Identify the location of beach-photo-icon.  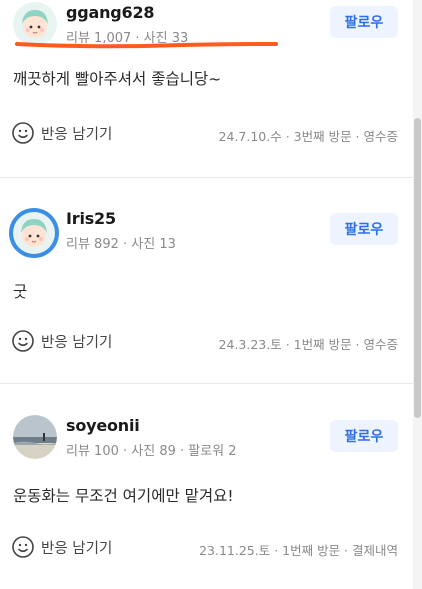
(35, 437).